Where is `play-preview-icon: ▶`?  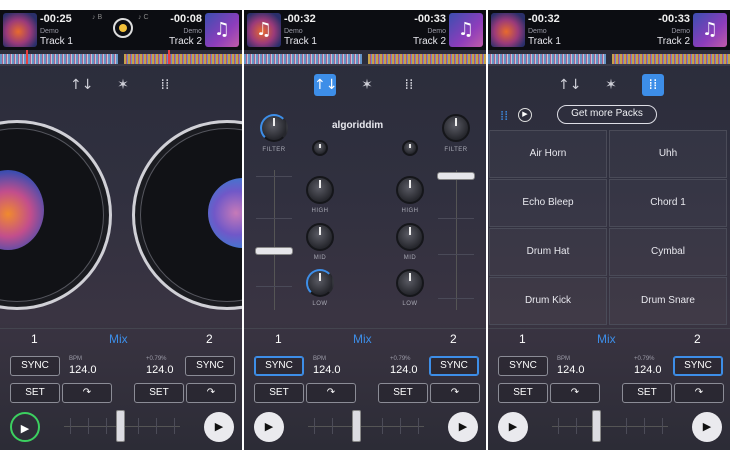
play-preview-icon: ▶ is located at coordinates (525, 115).